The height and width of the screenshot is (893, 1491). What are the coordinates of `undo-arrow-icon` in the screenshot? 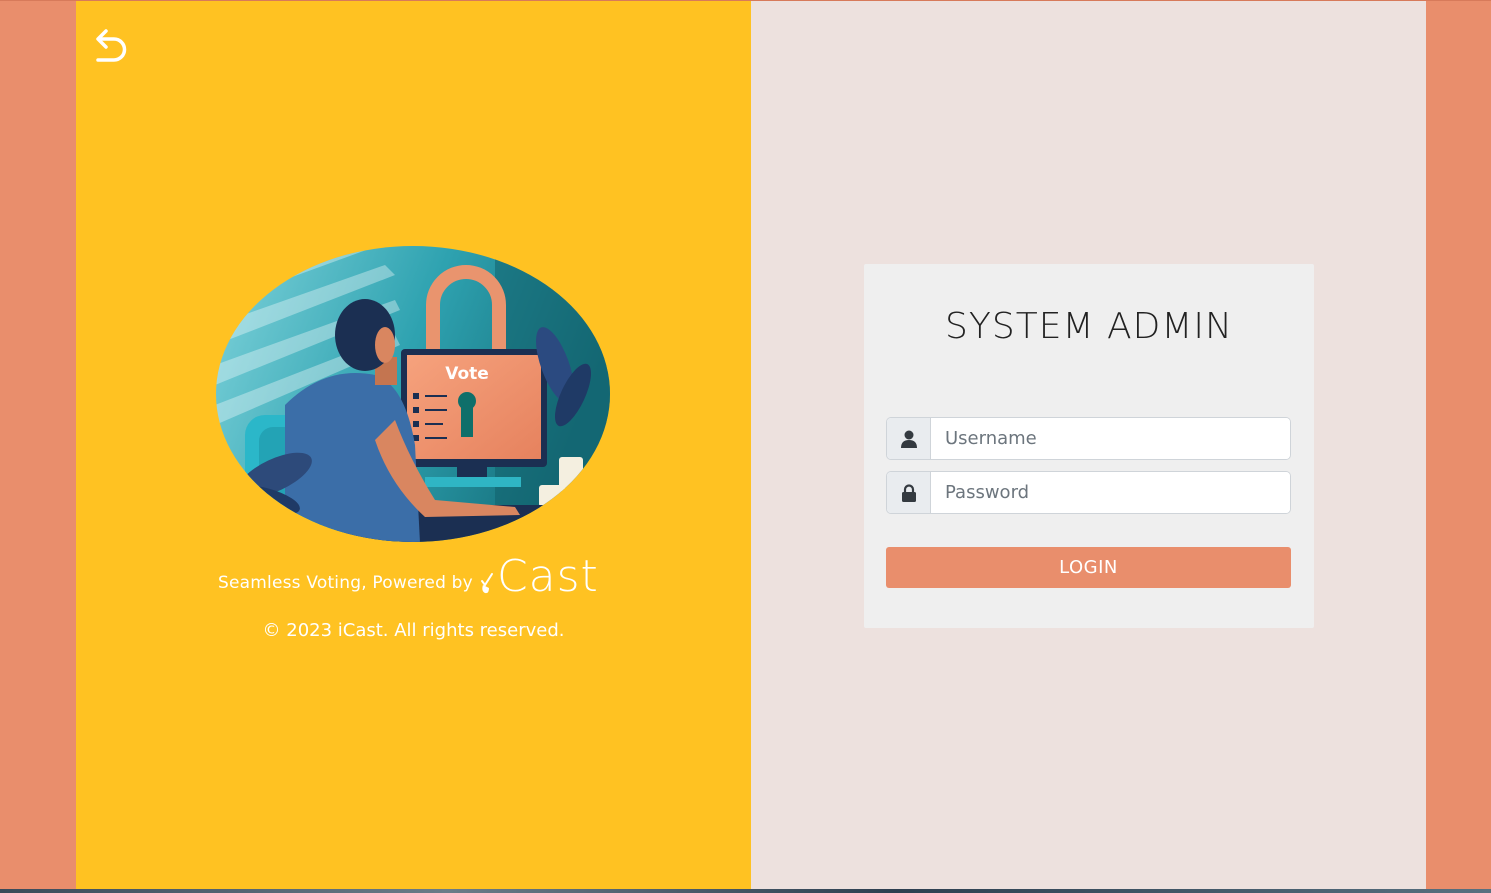 It's located at (111, 45).